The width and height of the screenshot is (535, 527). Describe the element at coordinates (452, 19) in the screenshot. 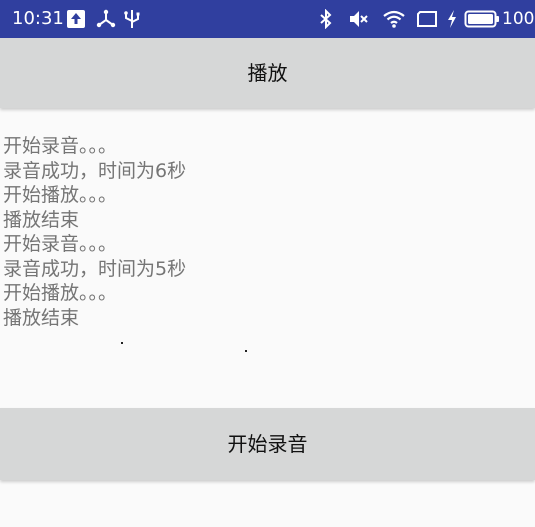

I see `charging-icon` at that location.